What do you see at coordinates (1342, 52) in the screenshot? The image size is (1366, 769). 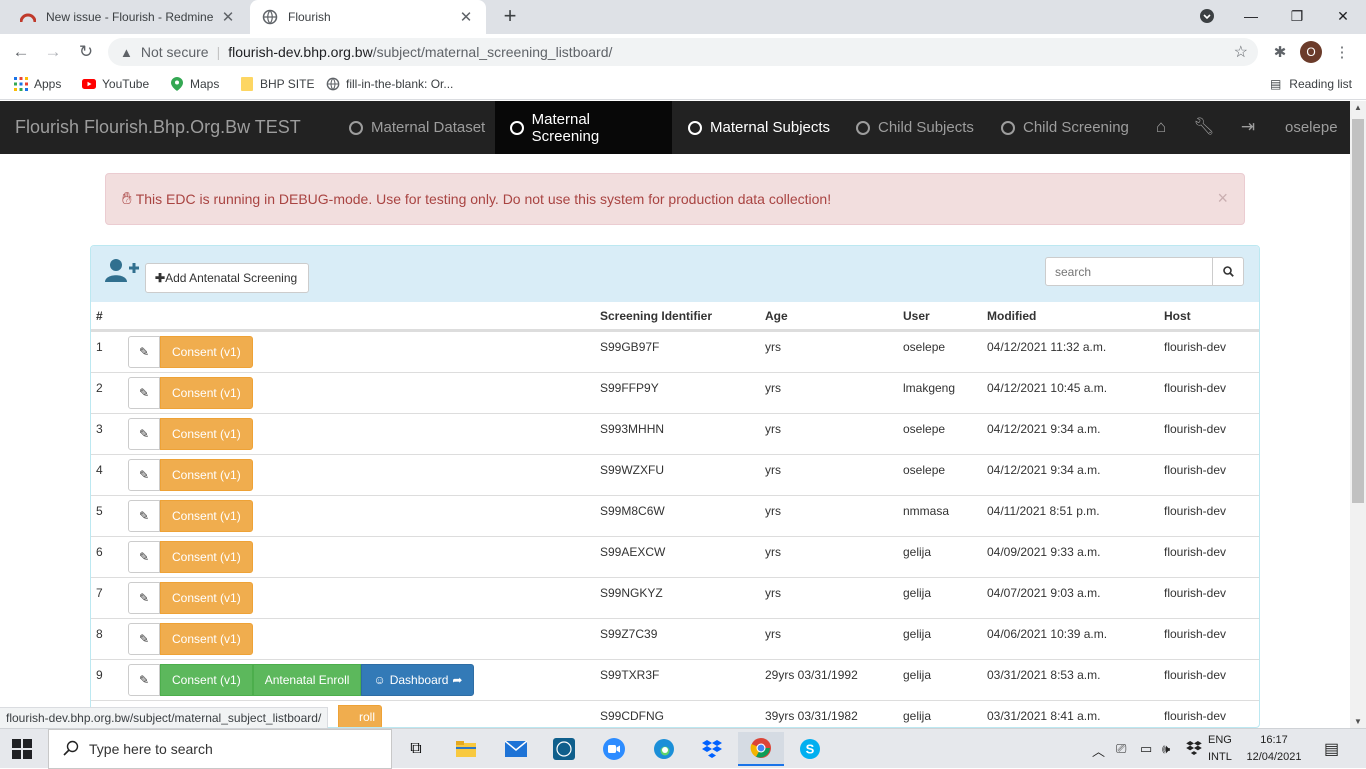 I see `menu-icon: ⋮` at bounding box center [1342, 52].